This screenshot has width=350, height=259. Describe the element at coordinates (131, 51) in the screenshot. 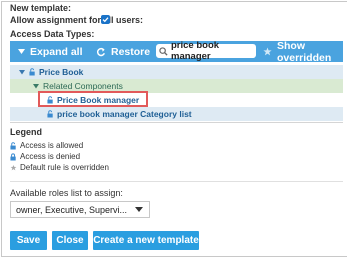

I see `restore-label: Restore` at that location.